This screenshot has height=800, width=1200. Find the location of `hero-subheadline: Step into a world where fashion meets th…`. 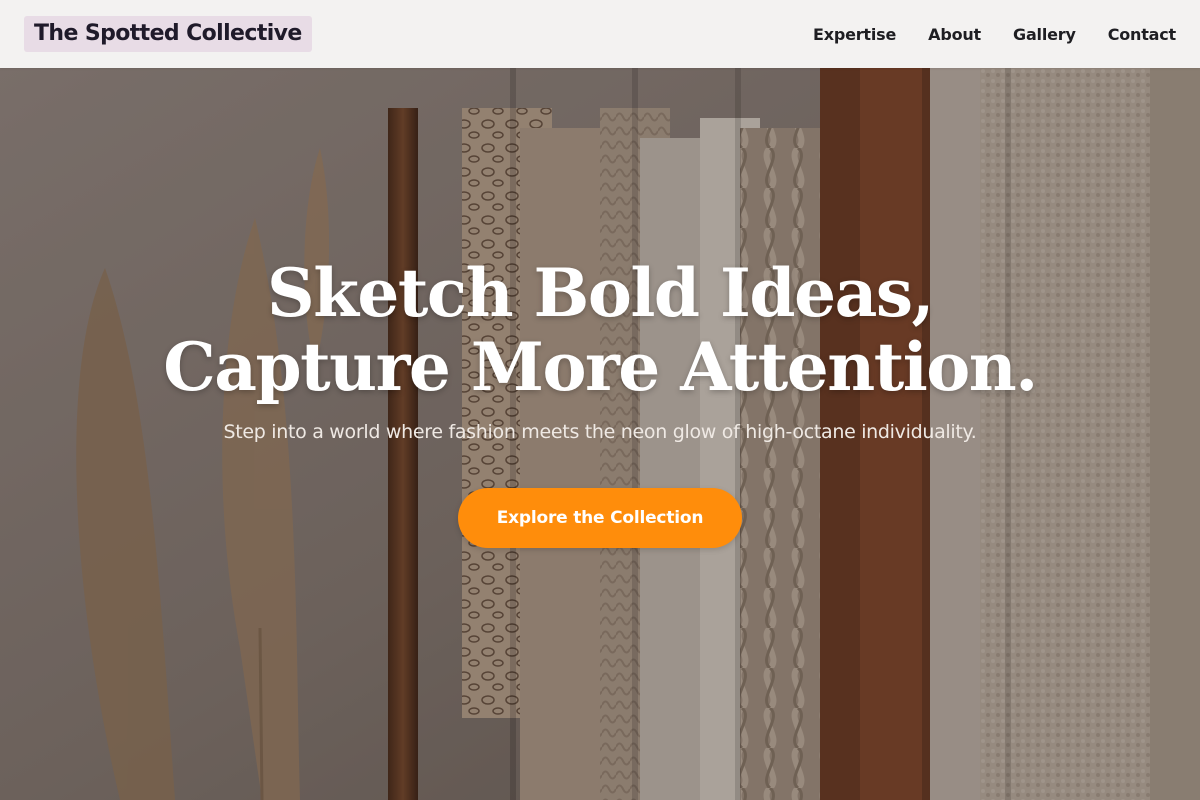

hero-subheadline: Step into a world where fashion meets th… is located at coordinates (600, 432).